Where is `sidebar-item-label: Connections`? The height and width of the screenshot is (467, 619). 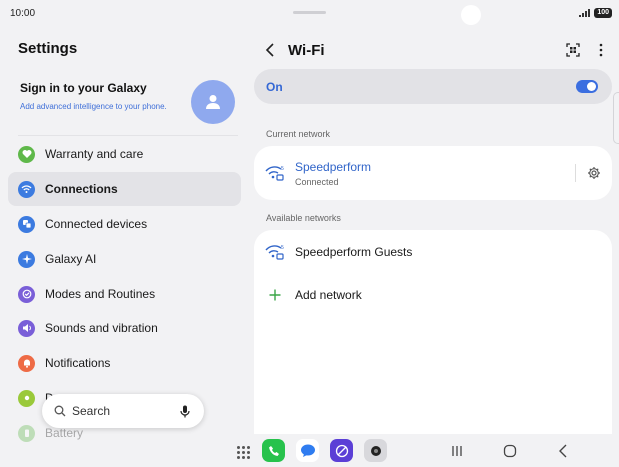
sidebar-item-label: Connections is located at coordinates (81, 189).